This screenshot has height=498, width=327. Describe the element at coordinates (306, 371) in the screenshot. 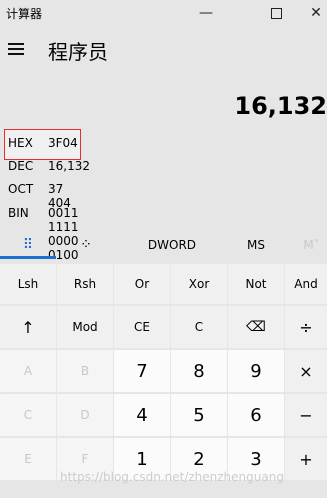

I see `key-multiply: ×` at that location.